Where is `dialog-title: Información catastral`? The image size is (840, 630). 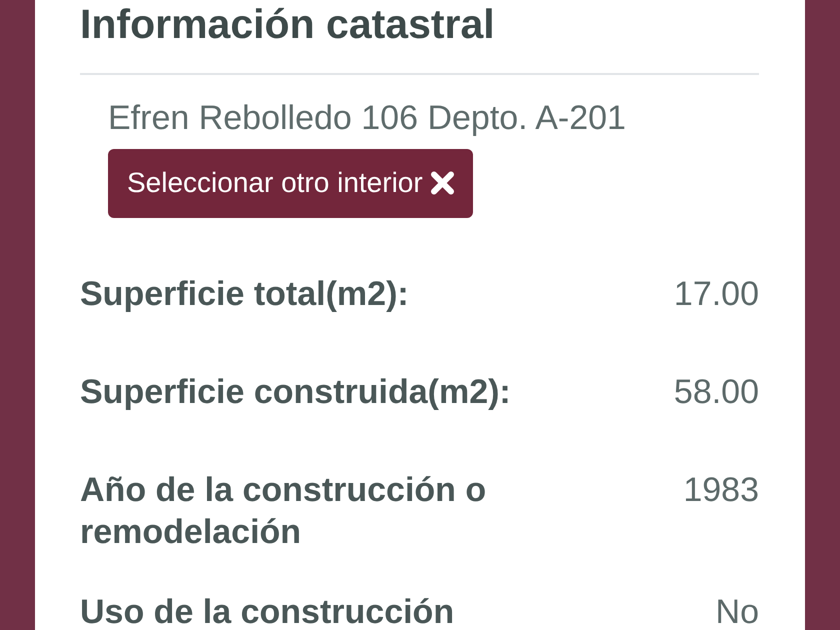 dialog-title: Información catastral is located at coordinates (288, 24).